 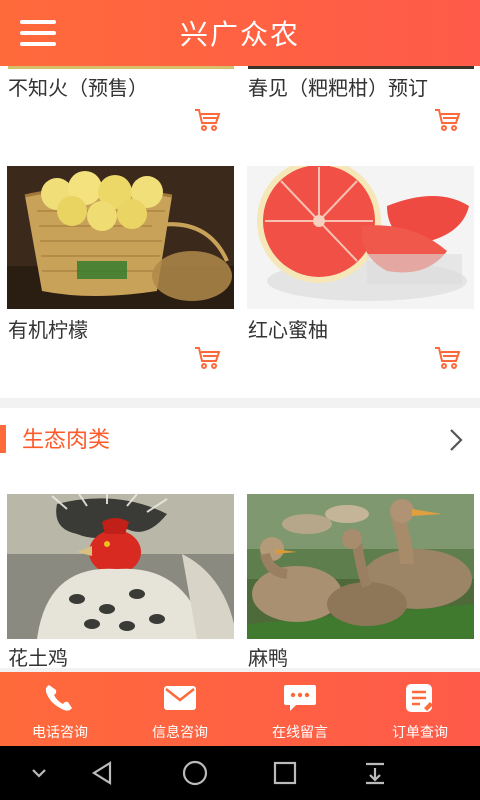 What do you see at coordinates (60, 733) in the screenshot?
I see `tab-label: 电话咨询` at bounding box center [60, 733].